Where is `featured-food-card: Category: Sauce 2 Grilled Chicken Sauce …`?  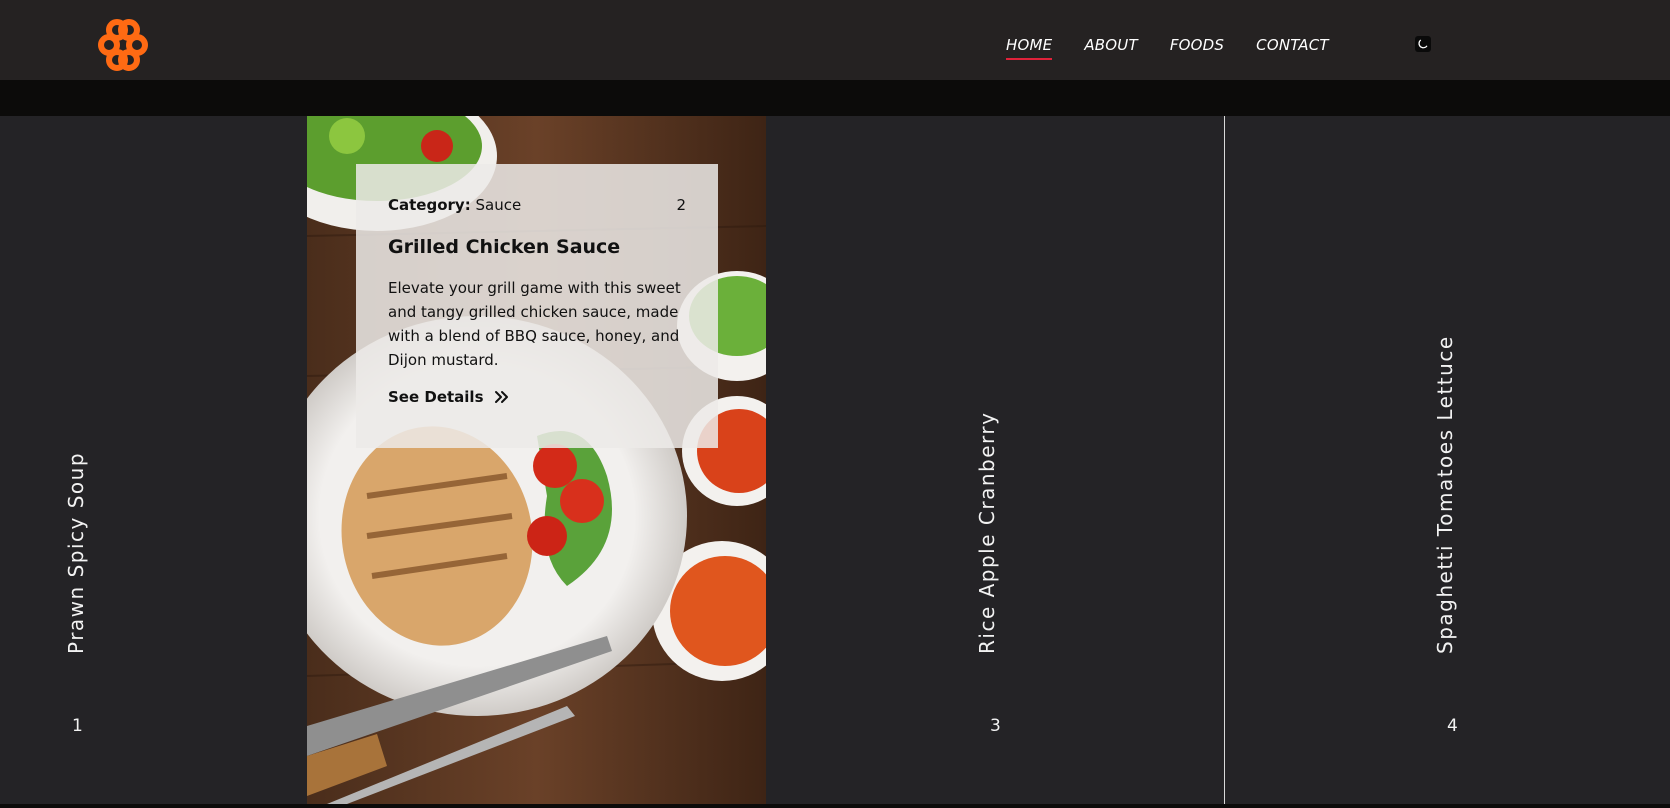
featured-food-card: Category: Sauce 2 Grilled Chicken Sauce … is located at coordinates (537, 306).